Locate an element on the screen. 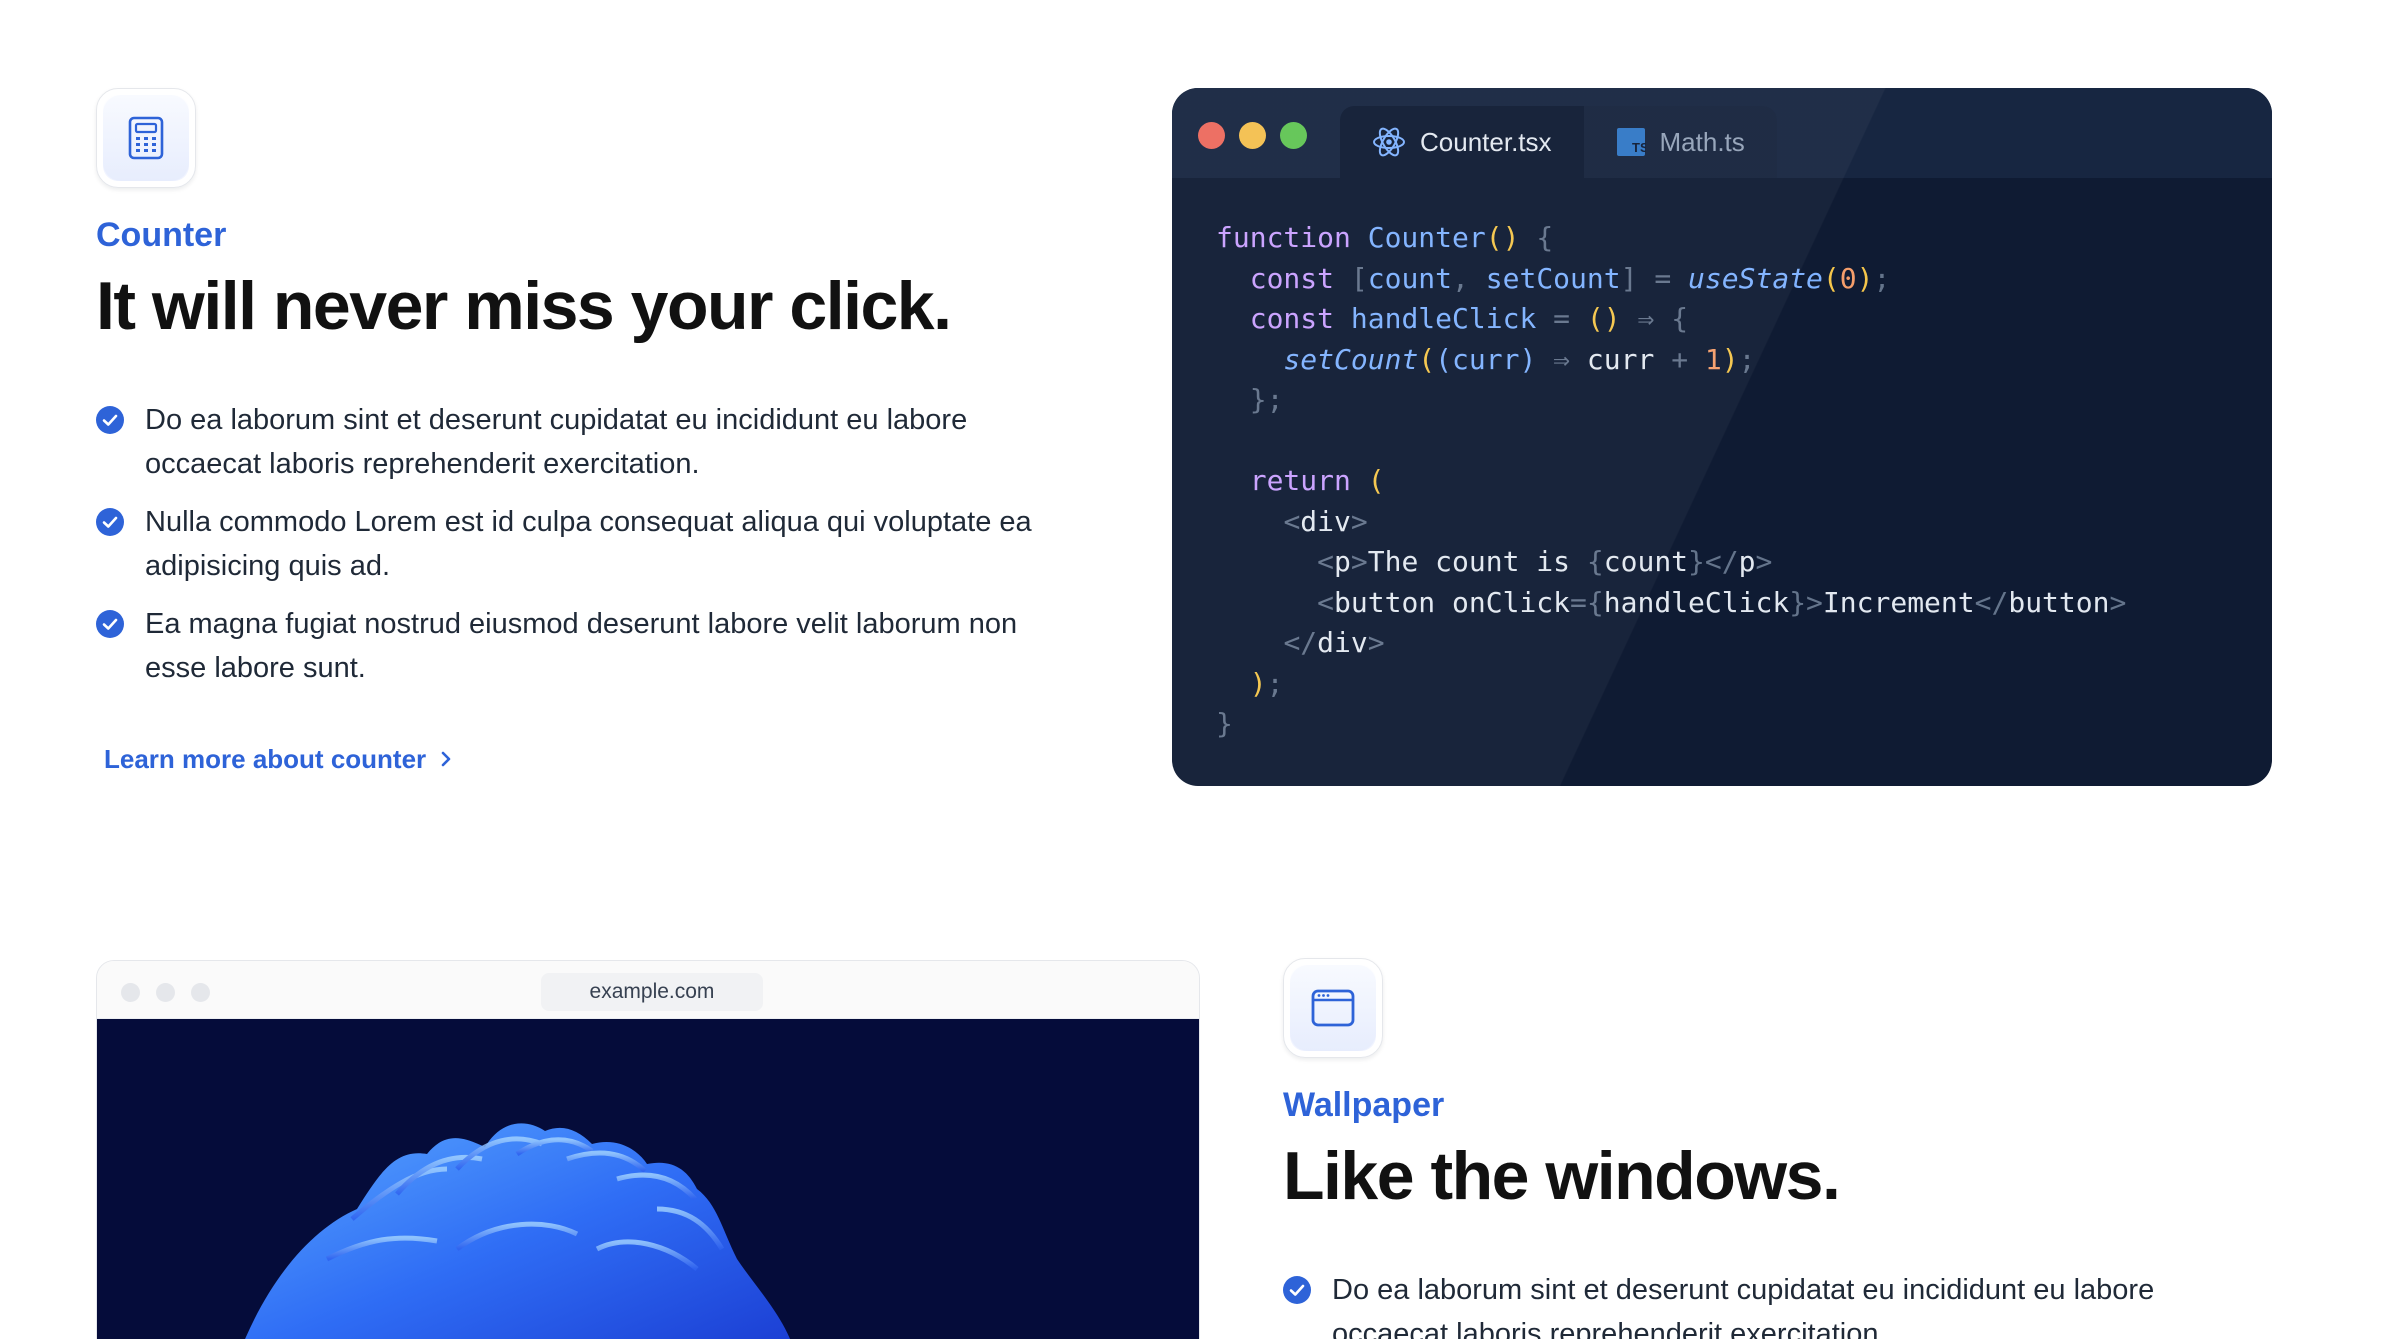 Image resolution: width=2381 pixels, height=1339 pixels. wallpaper-icon-tile is located at coordinates (1333, 1008).